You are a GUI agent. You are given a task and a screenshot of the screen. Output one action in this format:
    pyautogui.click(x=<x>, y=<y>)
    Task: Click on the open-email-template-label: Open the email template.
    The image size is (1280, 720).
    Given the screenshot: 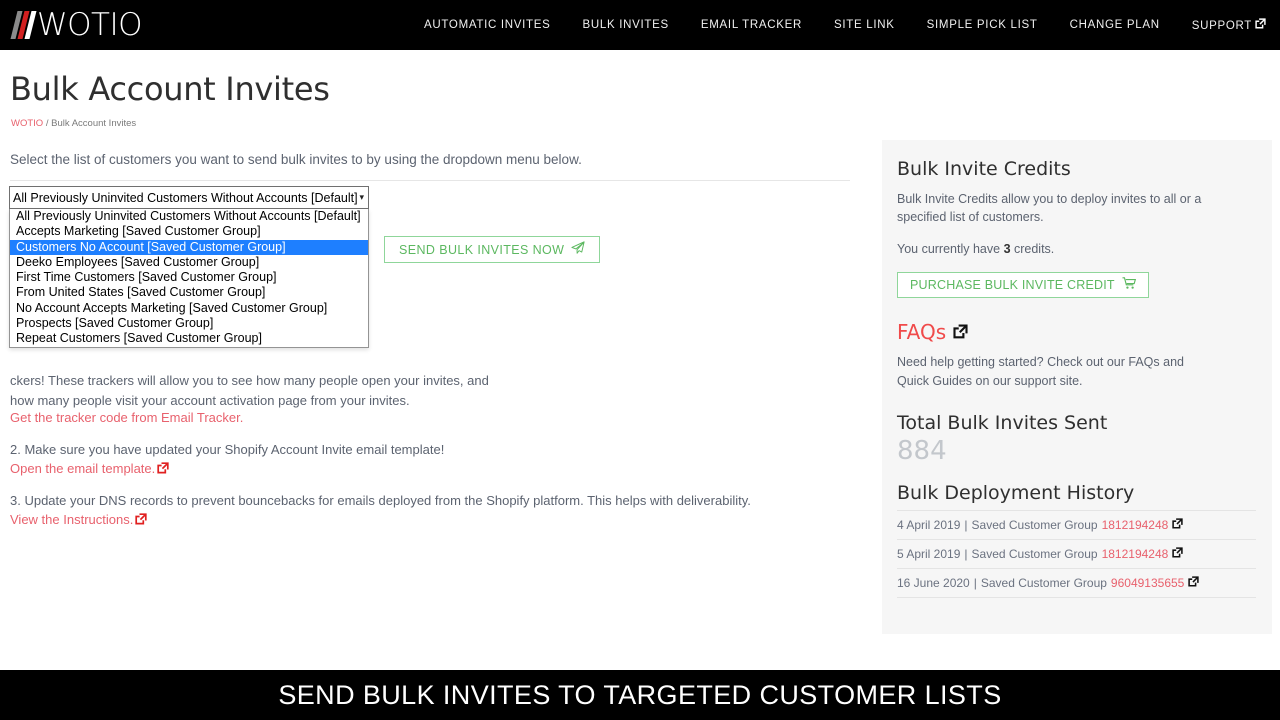 What is the action you would take?
    pyautogui.click(x=83, y=468)
    